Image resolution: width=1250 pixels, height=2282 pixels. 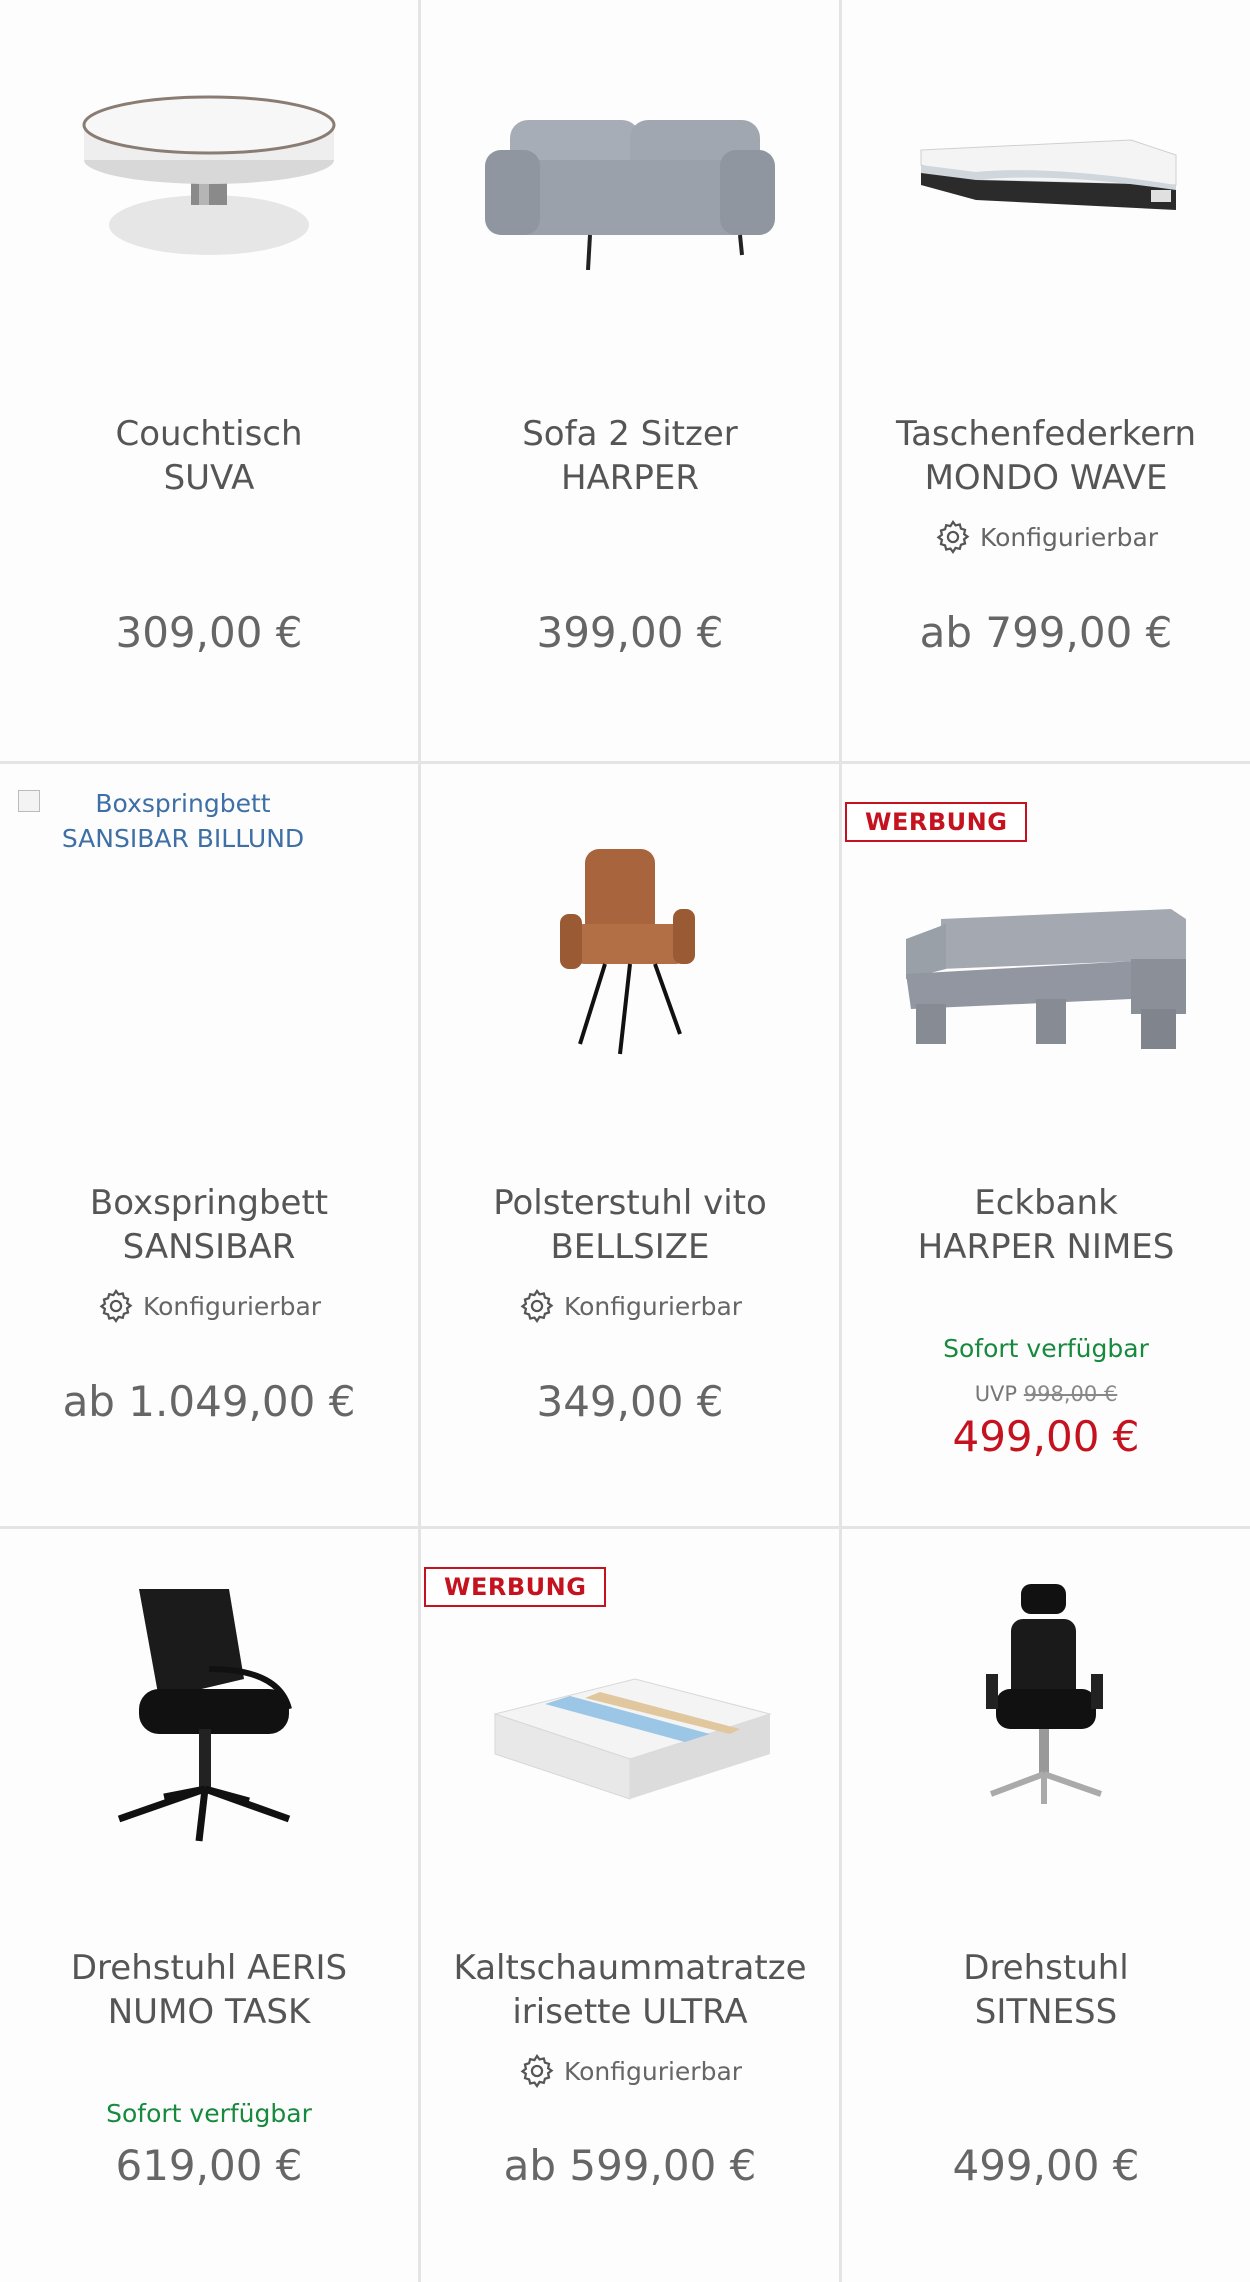 I want to click on product-title: Couchtisch SUVA, so click(x=209, y=456).